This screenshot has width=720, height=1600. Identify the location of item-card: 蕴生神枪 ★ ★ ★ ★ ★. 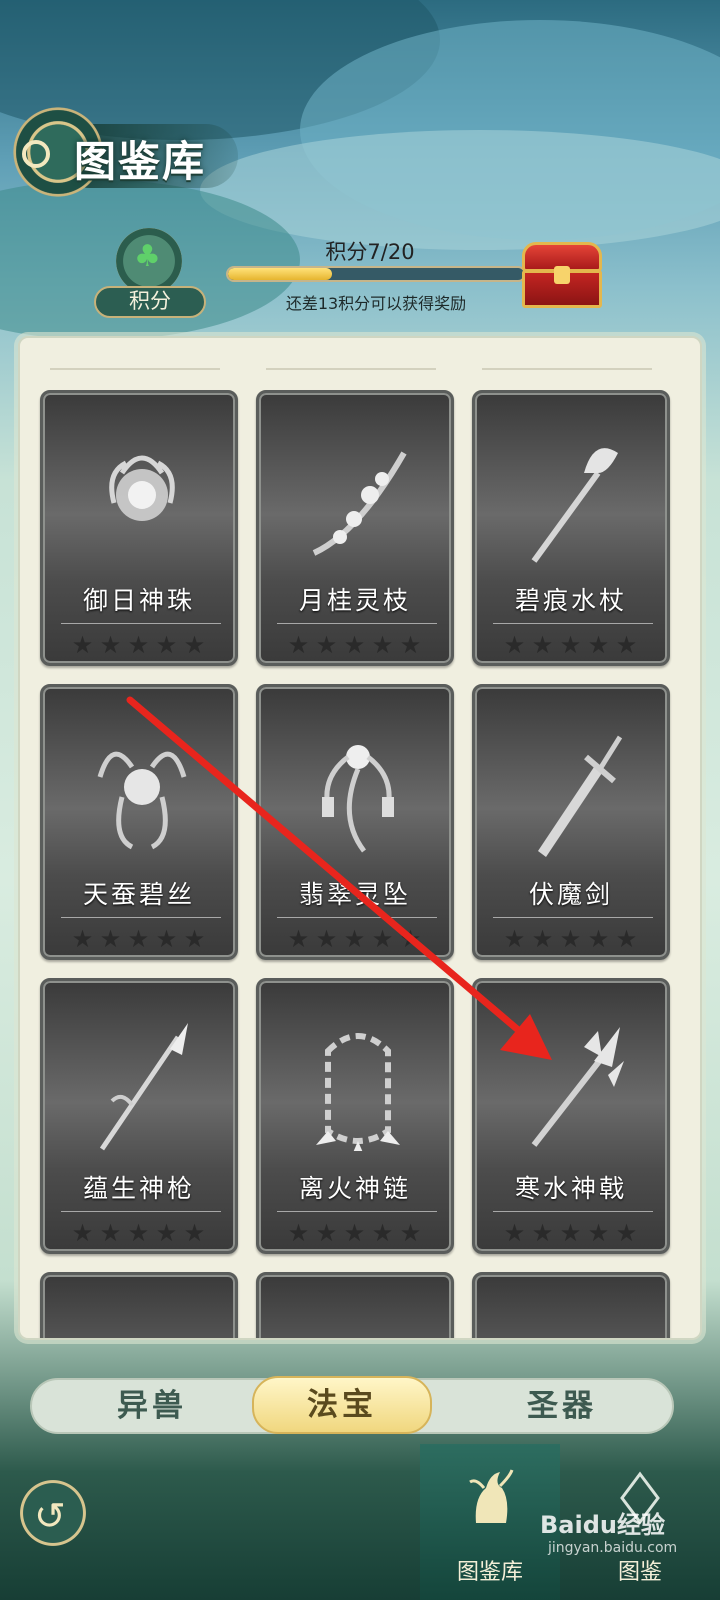
(139, 1116).